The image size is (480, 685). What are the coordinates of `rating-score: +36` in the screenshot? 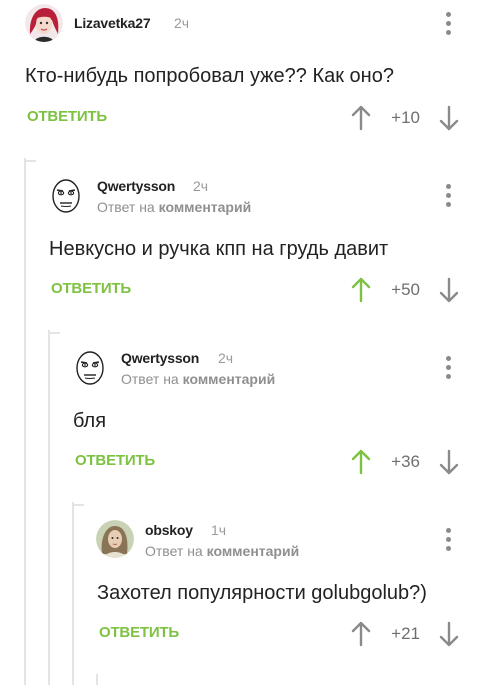 It's located at (405, 461).